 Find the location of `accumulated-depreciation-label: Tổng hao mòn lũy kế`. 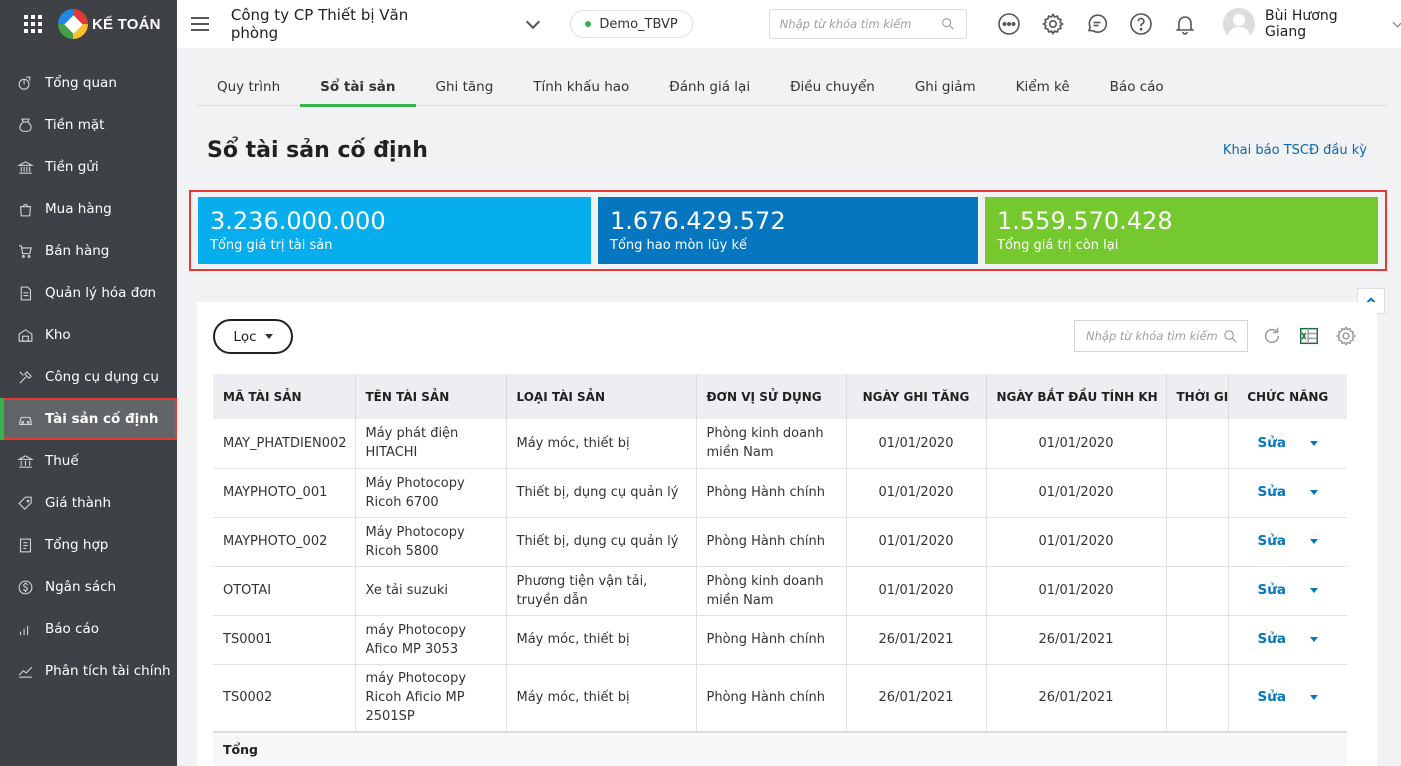

accumulated-depreciation-label: Tổng hao mòn lũy kế is located at coordinates (679, 245).